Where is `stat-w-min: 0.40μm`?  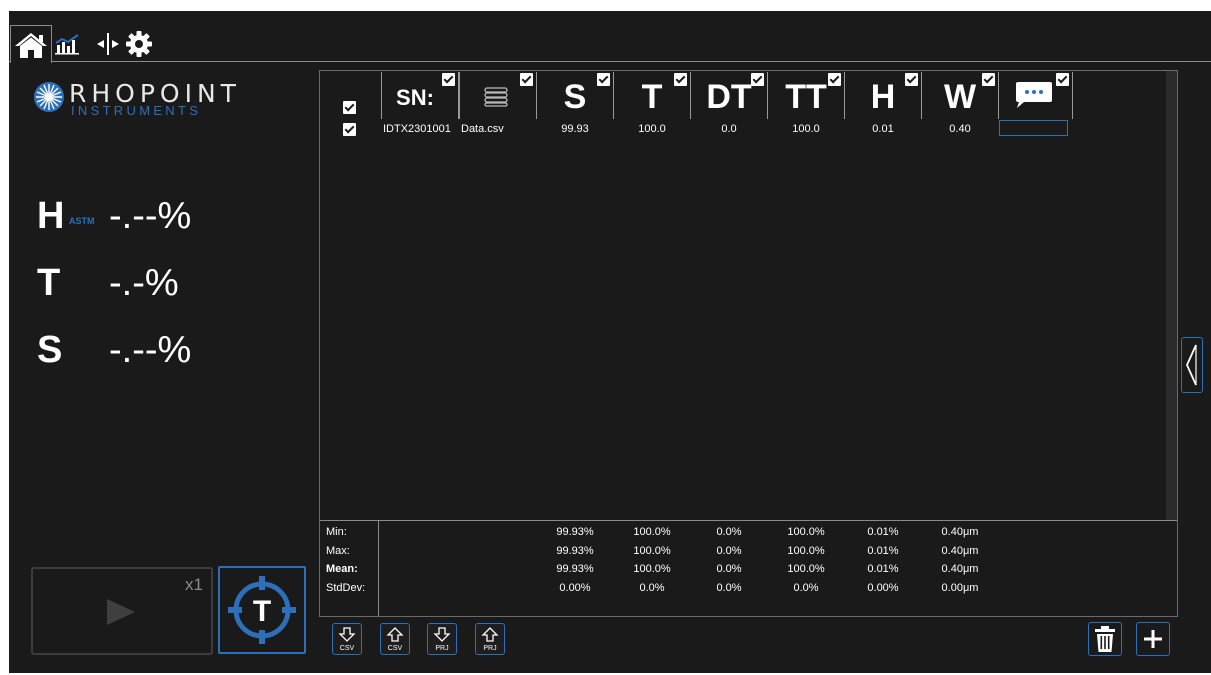
stat-w-min: 0.40μm is located at coordinates (960, 532).